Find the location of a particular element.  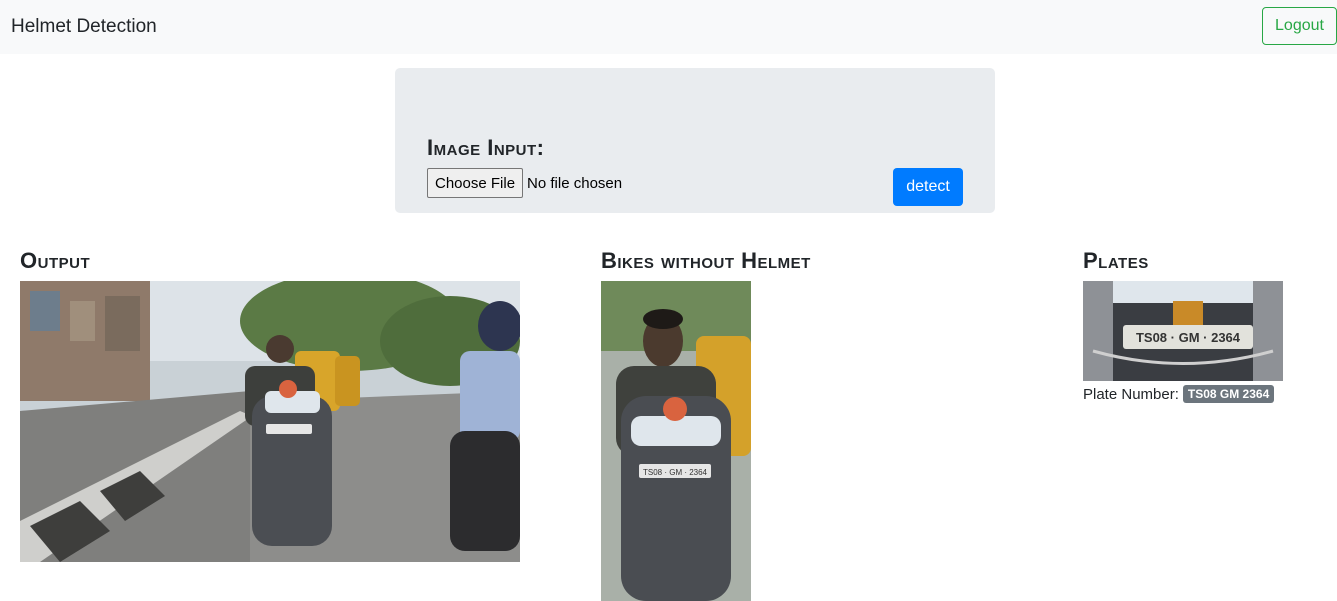

logout-button: Logout is located at coordinates (1299, 26).